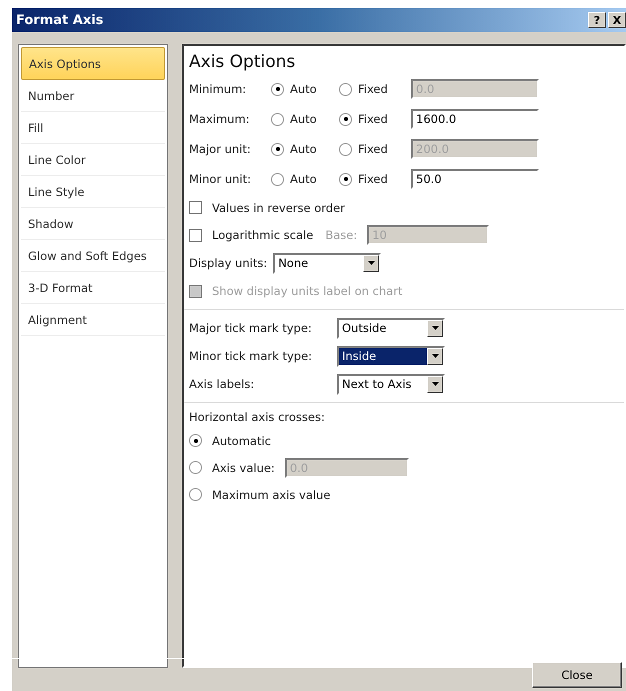 The height and width of the screenshot is (691, 626). What do you see at coordinates (391, 328) in the screenshot?
I see `tick-dropdown: Outside` at bounding box center [391, 328].